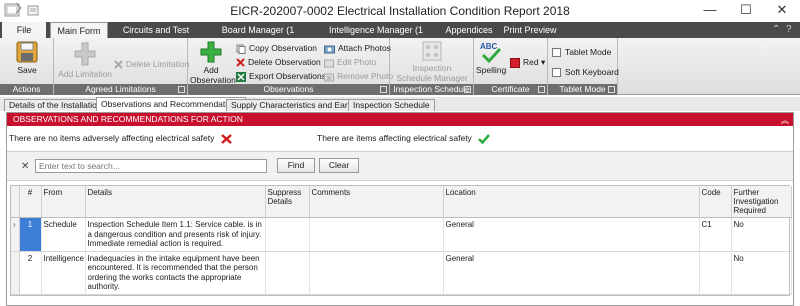 This screenshot has width=800, height=306. What do you see at coordinates (339, 165) in the screenshot?
I see `clear-button: Clear` at bounding box center [339, 165].